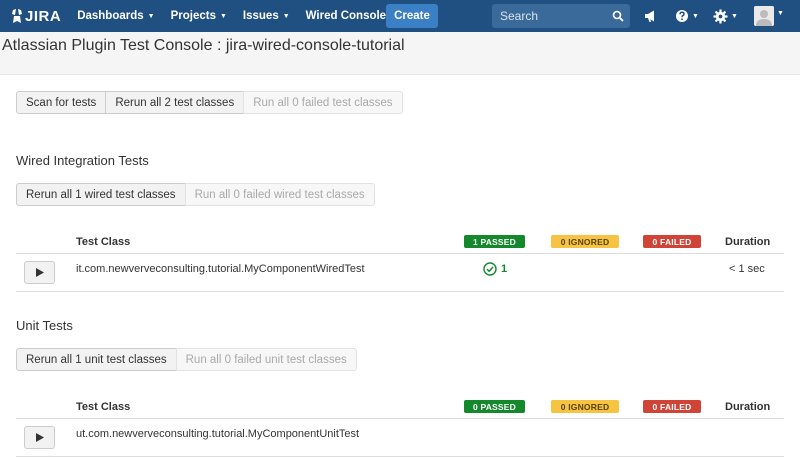  Describe the element at coordinates (279, 194) in the screenshot. I see `run-failed-wired-button: Run all 0 failed wired test classes` at that location.